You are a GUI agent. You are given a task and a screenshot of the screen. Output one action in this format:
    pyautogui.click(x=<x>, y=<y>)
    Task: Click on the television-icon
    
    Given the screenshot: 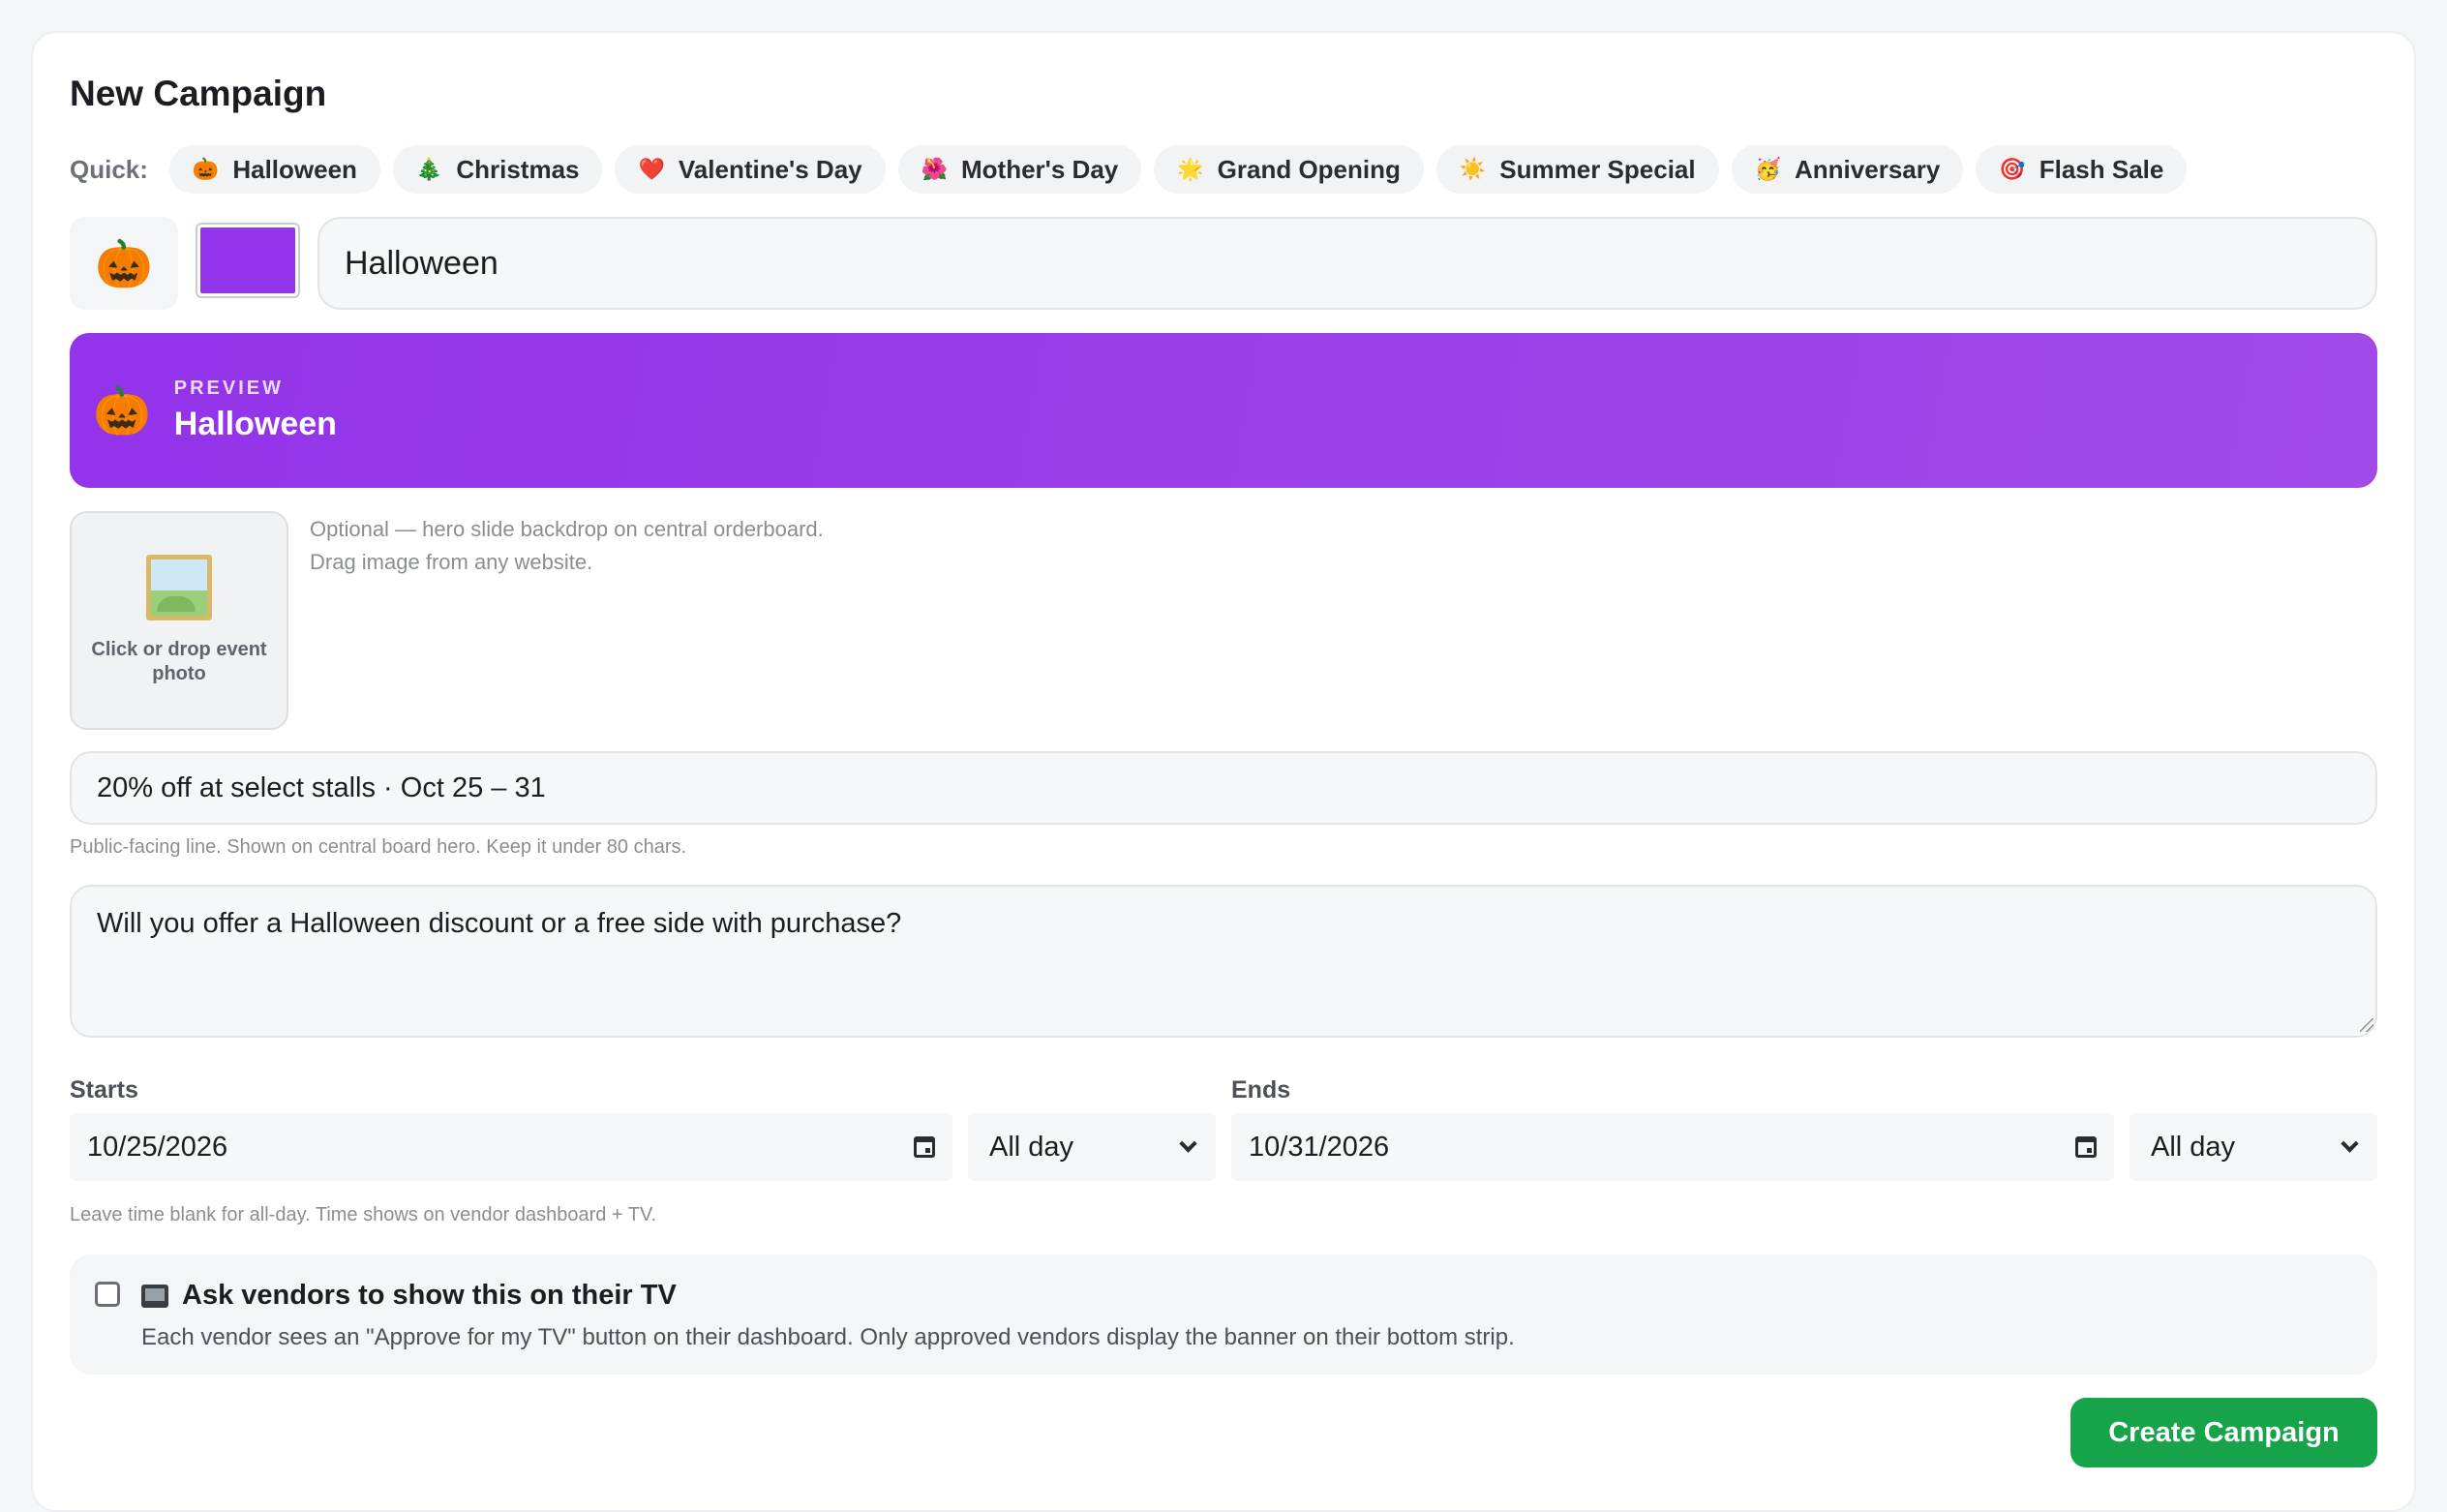 What is the action you would take?
    pyautogui.click(x=154, y=1296)
    